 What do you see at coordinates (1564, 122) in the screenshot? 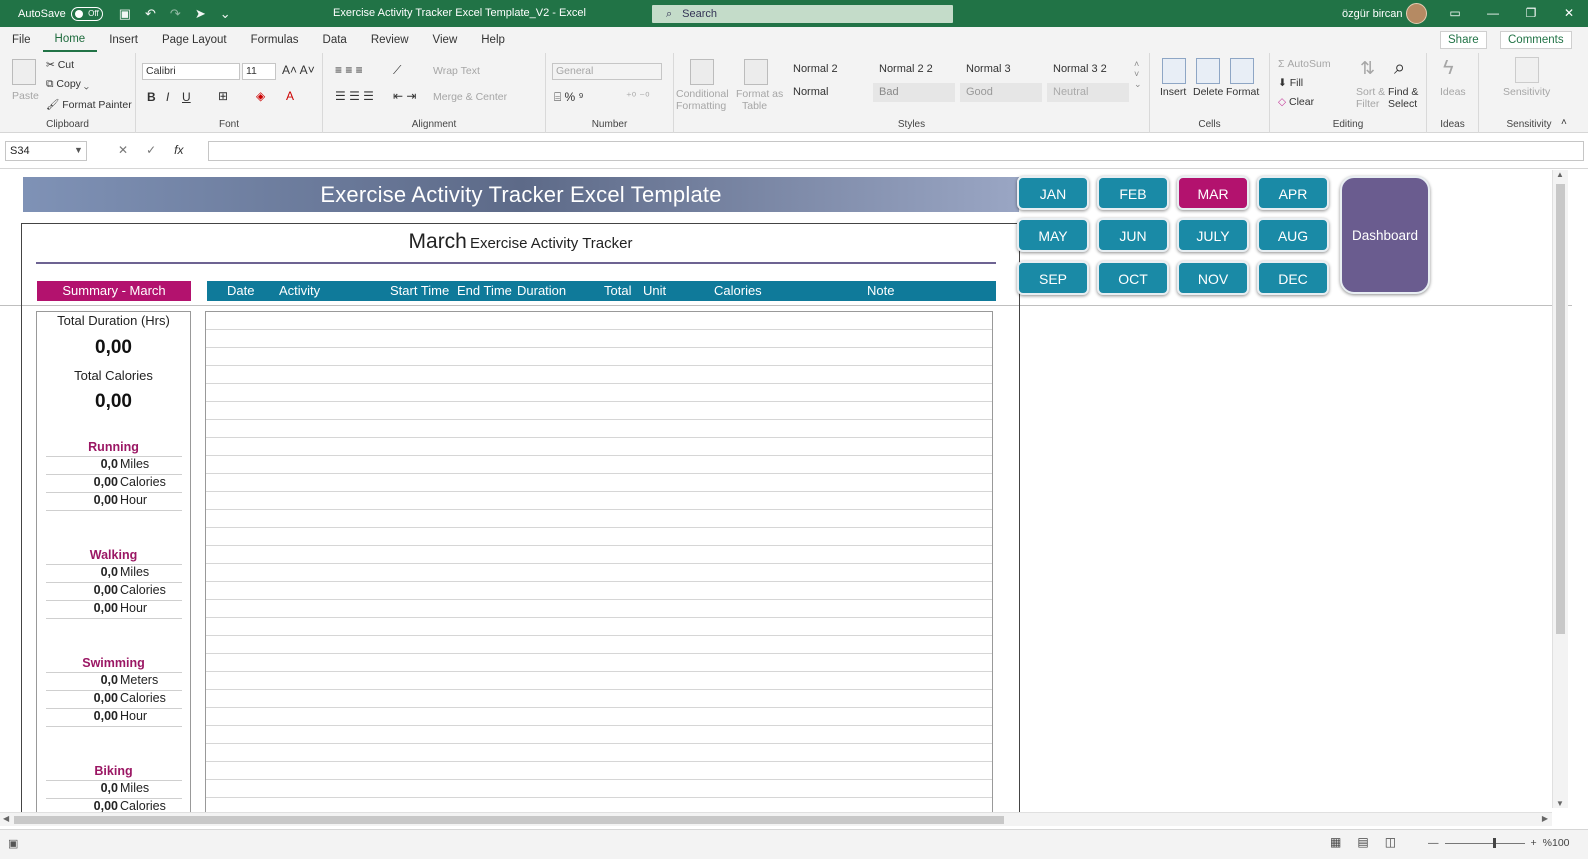
I see `collapse-ribbon-icon: ˄` at bounding box center [1564, 122].